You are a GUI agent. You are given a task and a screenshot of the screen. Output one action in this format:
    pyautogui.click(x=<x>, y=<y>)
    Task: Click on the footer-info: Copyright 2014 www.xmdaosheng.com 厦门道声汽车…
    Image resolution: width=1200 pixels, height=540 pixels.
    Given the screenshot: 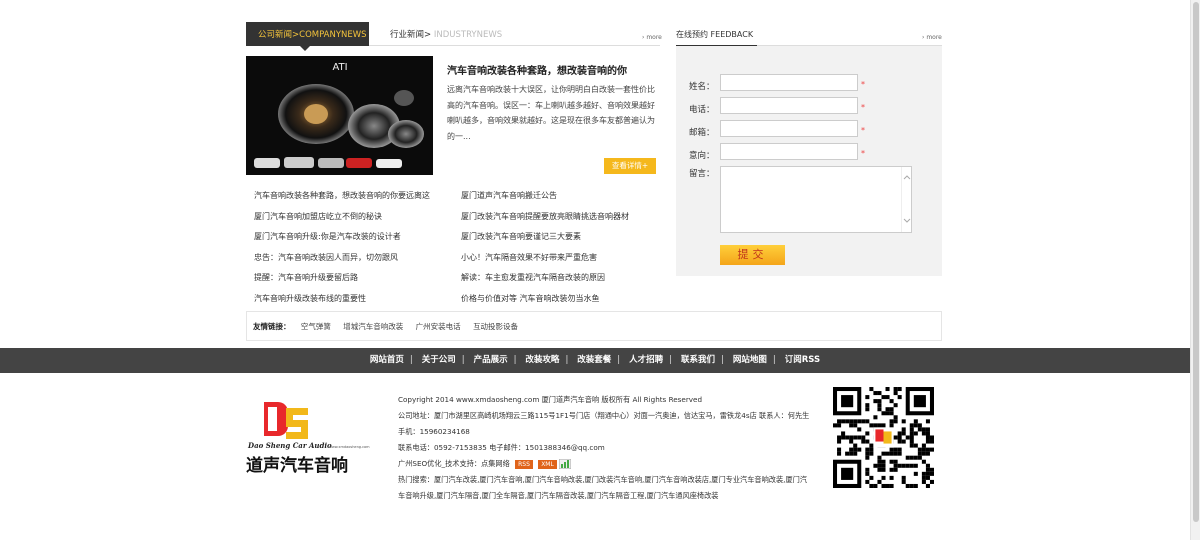 What is the action you would take?
    pyautogui.click(x=605, y=448)
    